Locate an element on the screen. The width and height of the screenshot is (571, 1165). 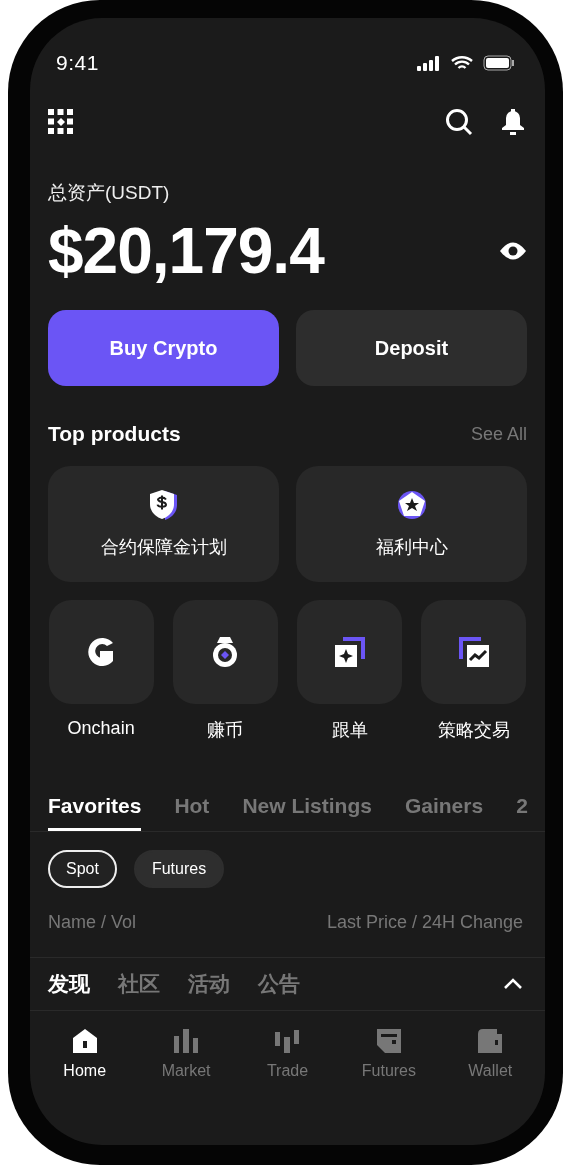
shortcut-label: 赚币 is located at coordinates (225, 730).